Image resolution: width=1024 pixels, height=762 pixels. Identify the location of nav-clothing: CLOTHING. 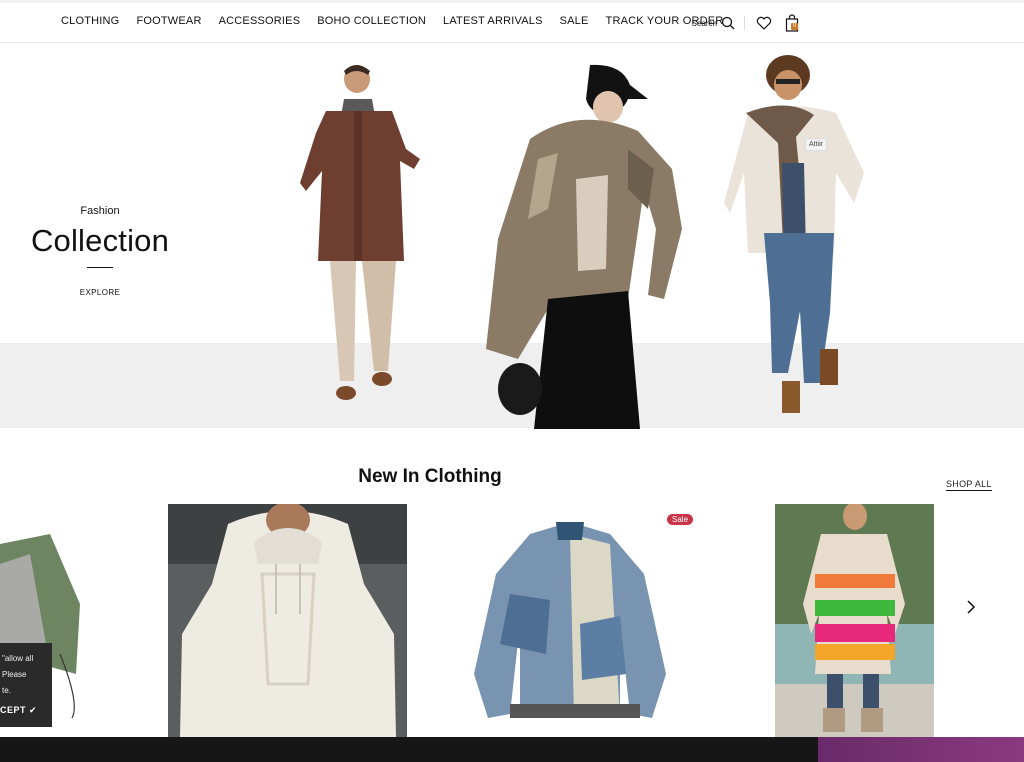
(90, 21).